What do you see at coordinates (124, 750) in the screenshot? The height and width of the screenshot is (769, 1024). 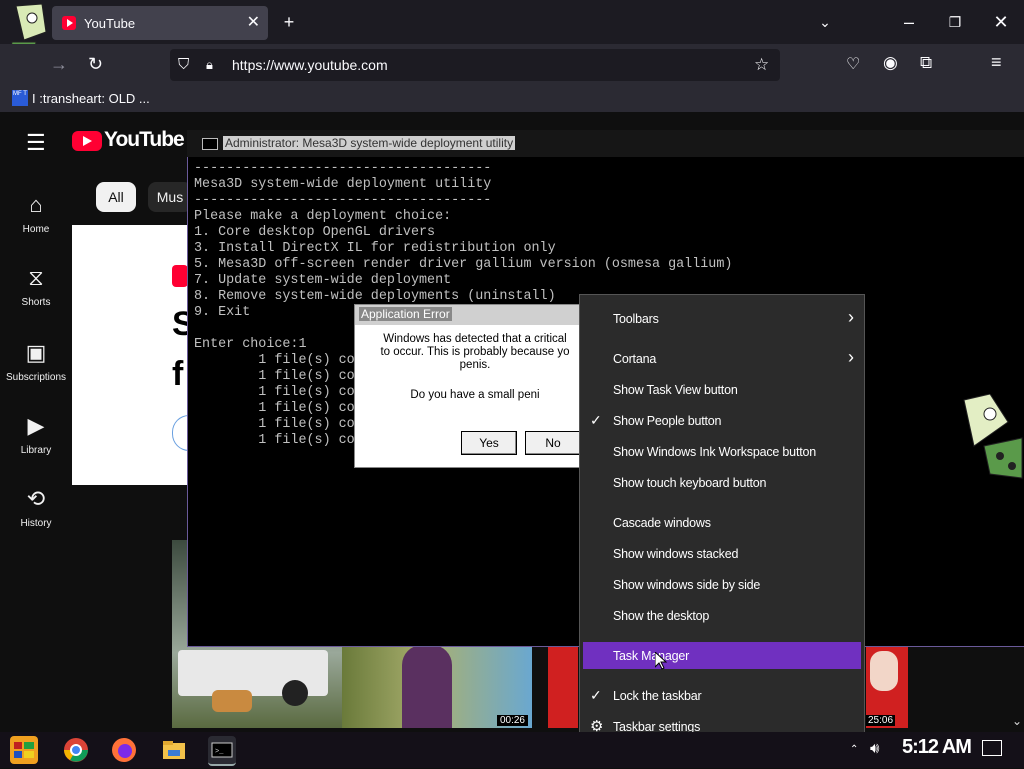 I see `firefox-icon` at bounding box center [124, 750].